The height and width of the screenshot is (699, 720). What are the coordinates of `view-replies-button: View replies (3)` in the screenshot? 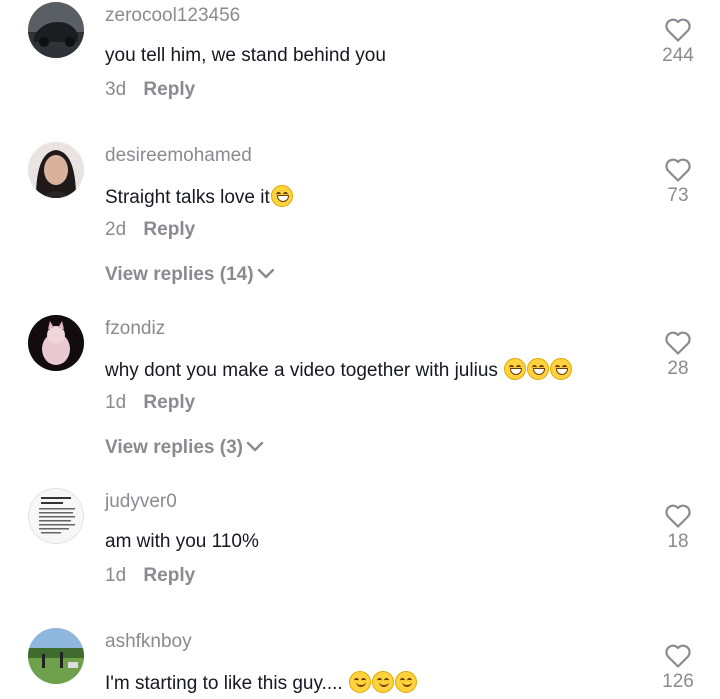 It's located at (184, 448).